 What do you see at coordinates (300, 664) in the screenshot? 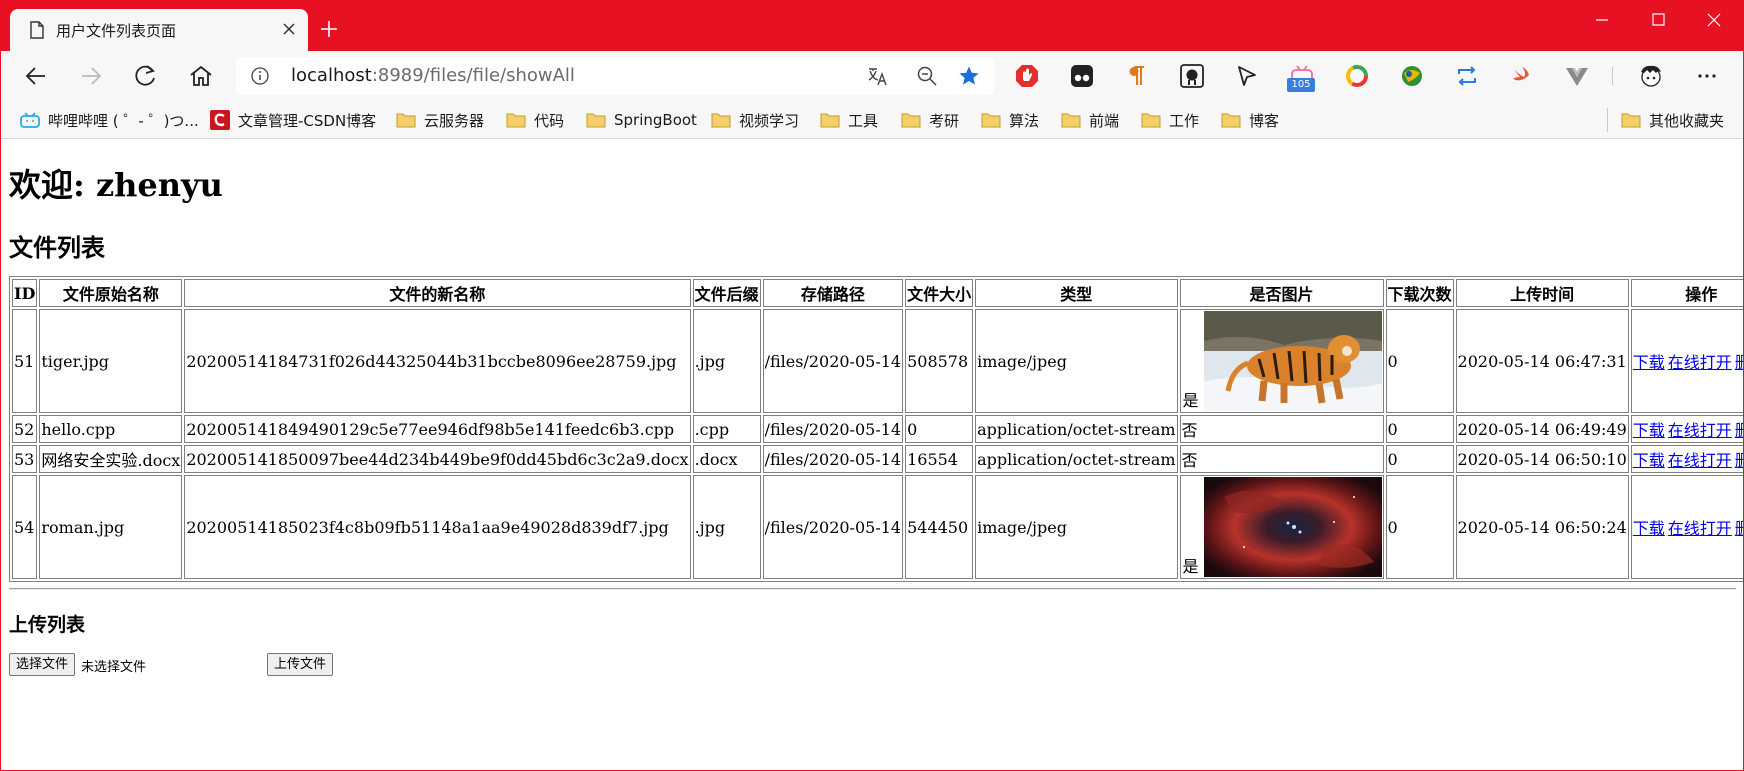
I see `upload-file-button: 上传文件` at bounding box center [300, 664].